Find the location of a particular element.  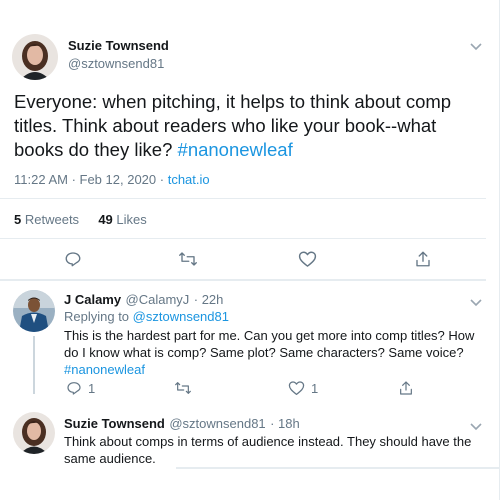

reply2-header: Suzie Townsend @sztownsend81 · 18h is located at coordinates (182, 424).